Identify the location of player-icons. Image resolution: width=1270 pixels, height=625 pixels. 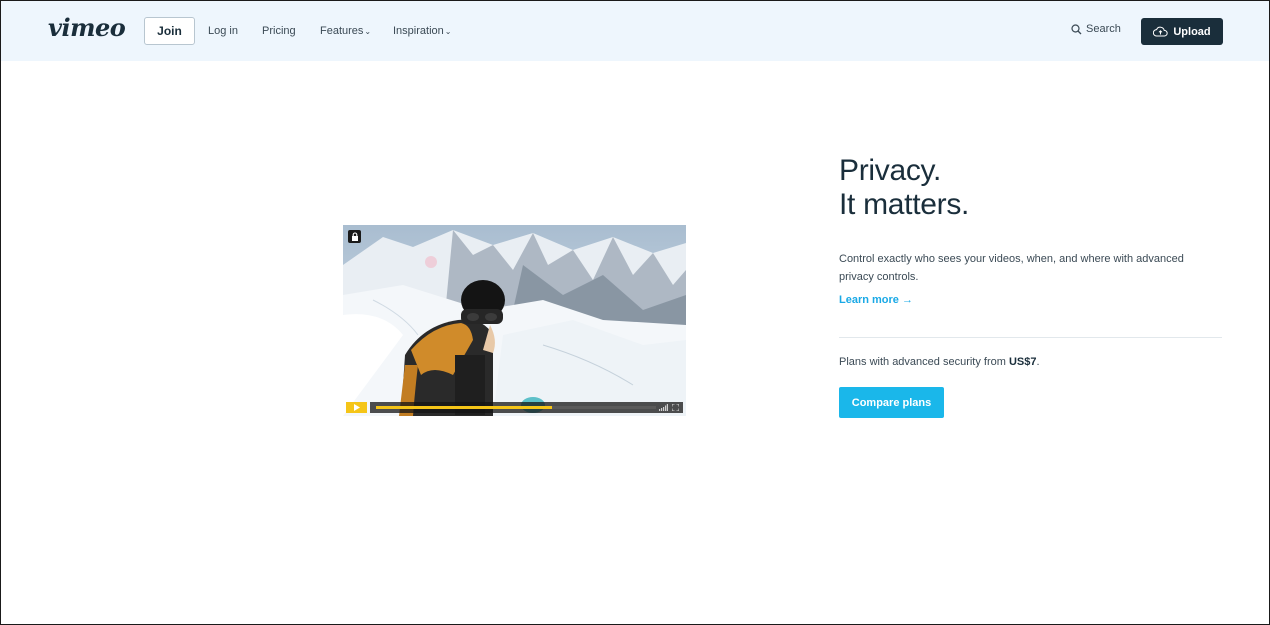
(669, 407).